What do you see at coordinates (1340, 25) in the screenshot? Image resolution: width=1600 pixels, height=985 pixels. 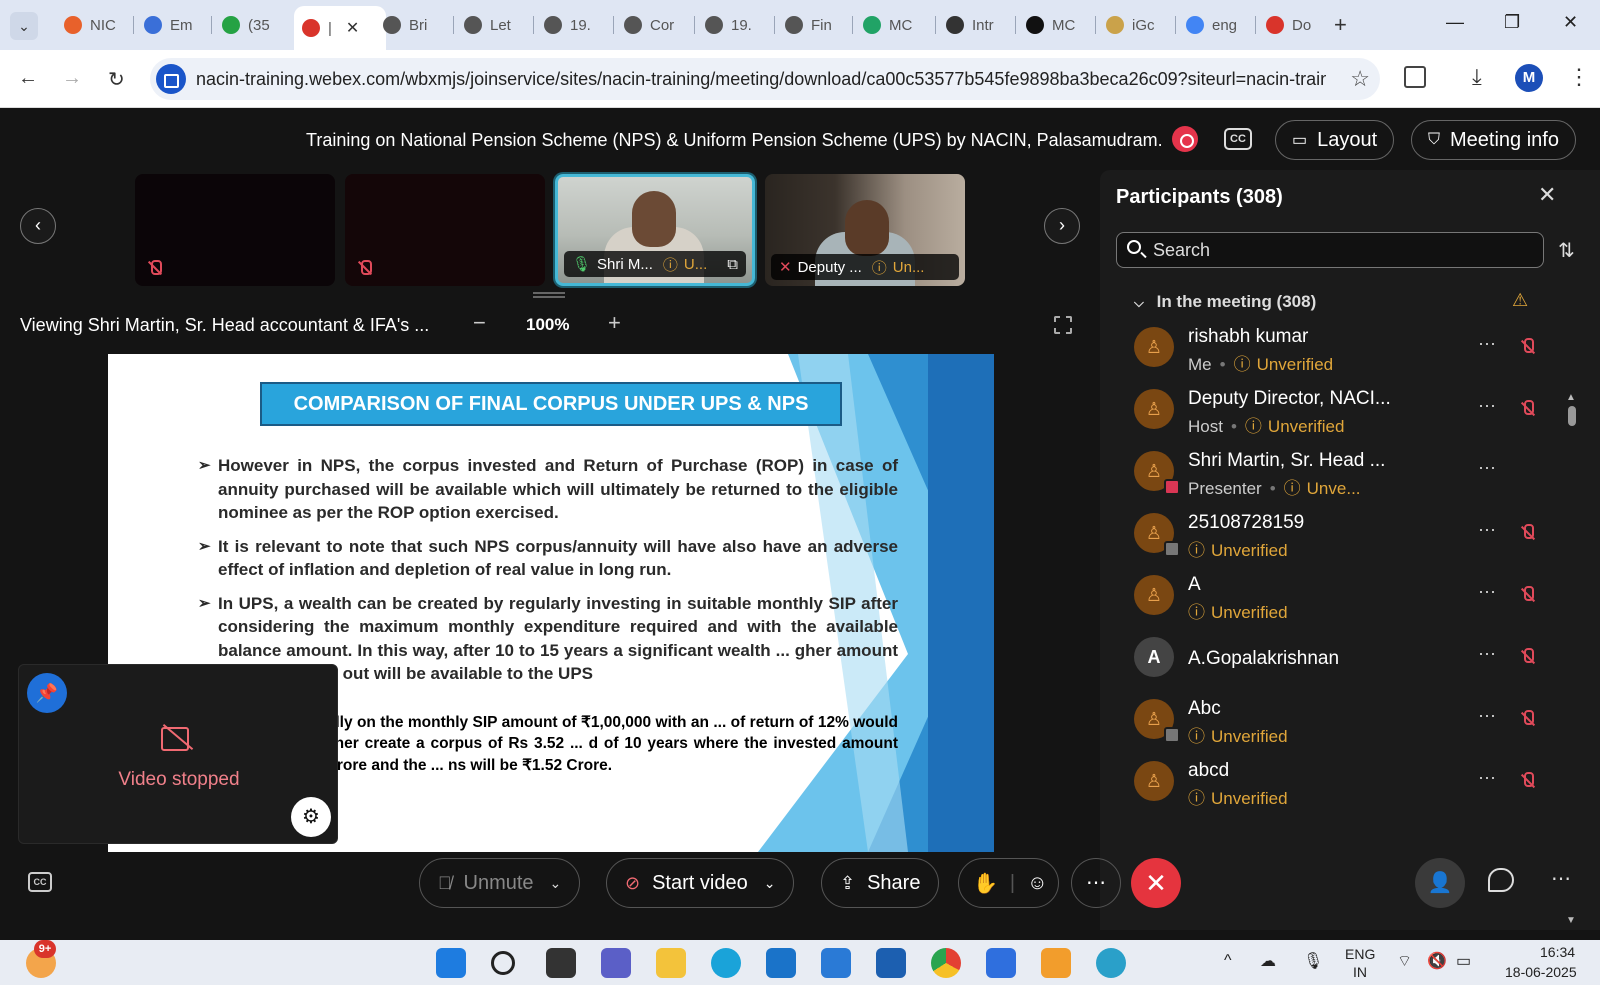 I see `new-tab-button: +` at bounding box center [1340, 25].